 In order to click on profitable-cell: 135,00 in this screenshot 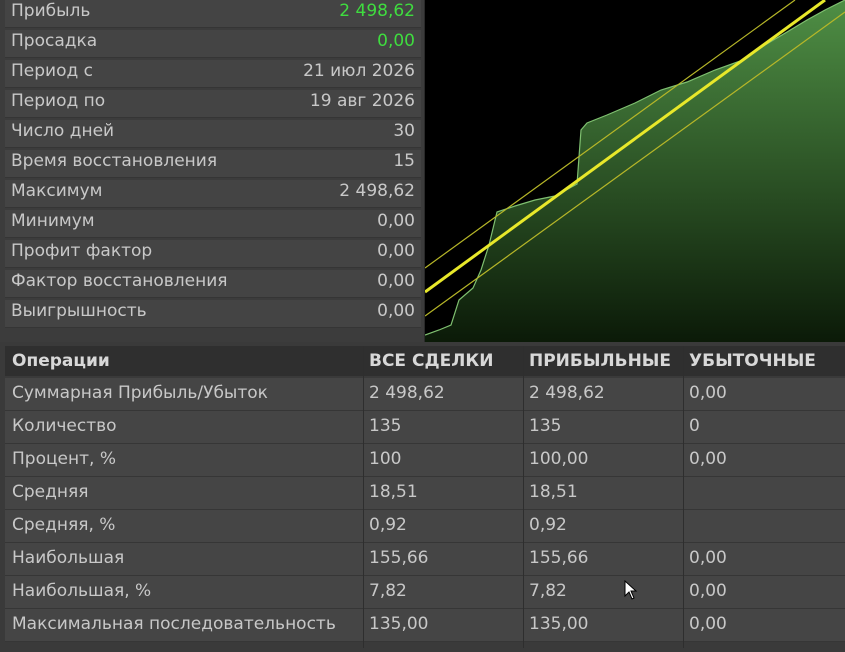, I will do `click(559, 624)`.